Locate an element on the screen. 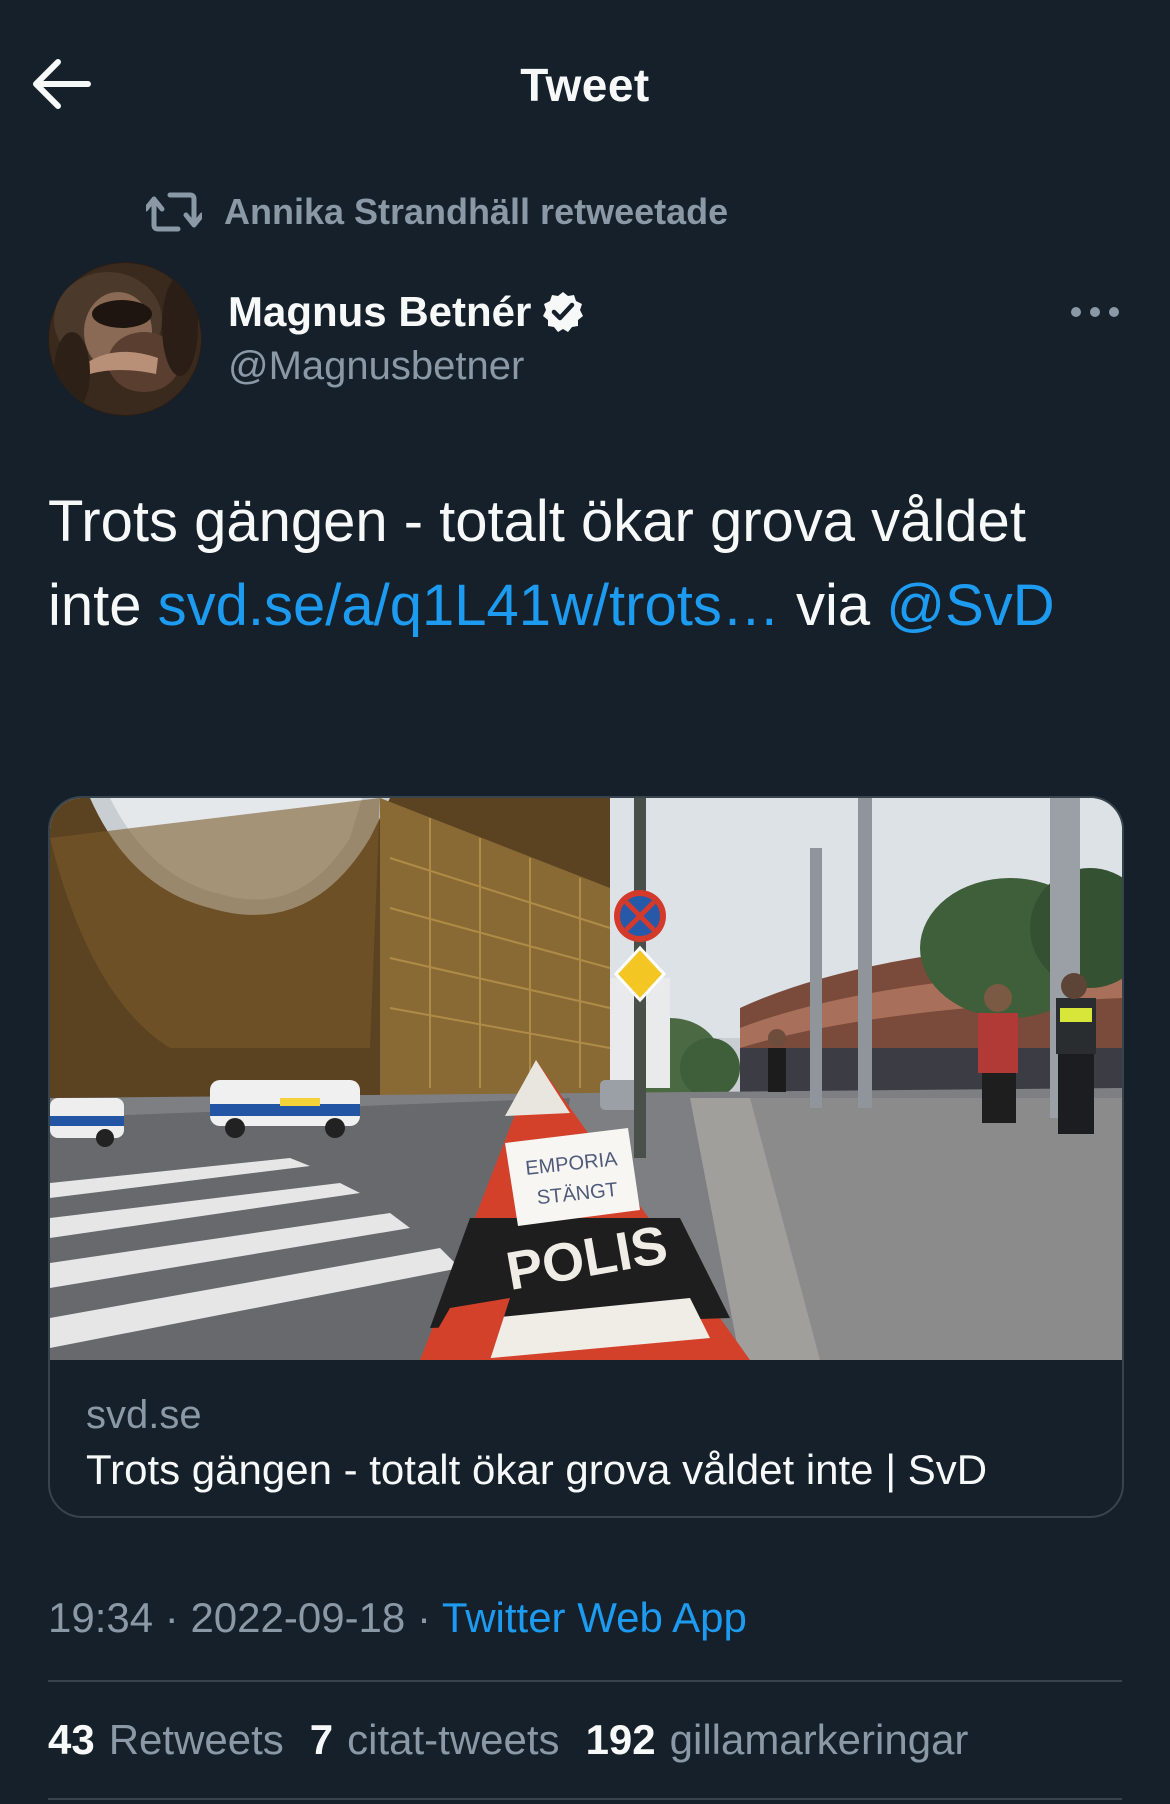 This screenshot has height=1804, width=1170. retweets-stat: 43 Retweets is located at coordinates (166, 1740).